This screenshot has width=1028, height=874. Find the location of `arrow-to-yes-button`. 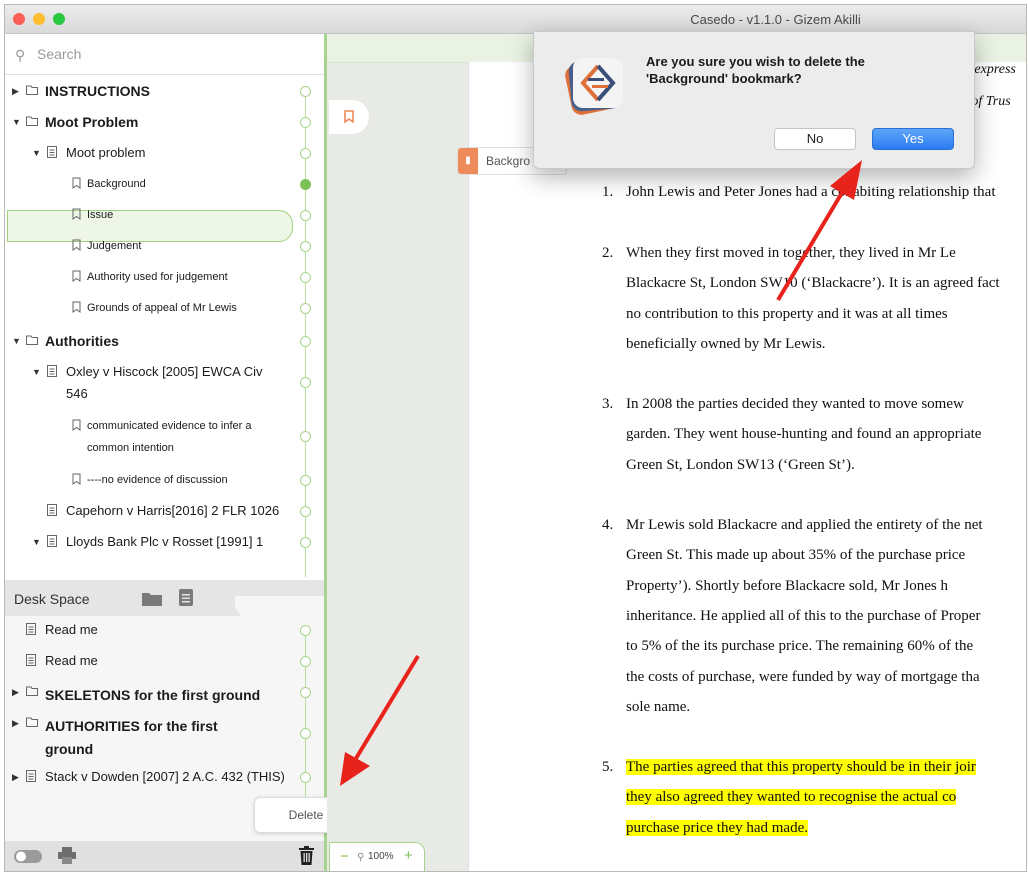

arrow-to-yes-button is located at coordinates (819, 231).